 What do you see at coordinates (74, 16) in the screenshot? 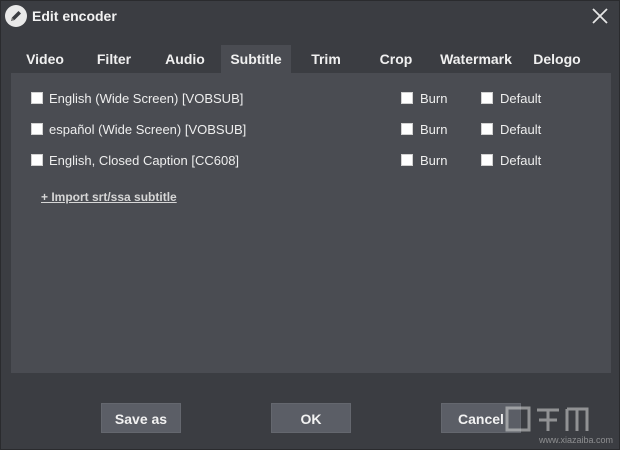
I see `window-title: Edit encoder` at bounding box center [74, 16].